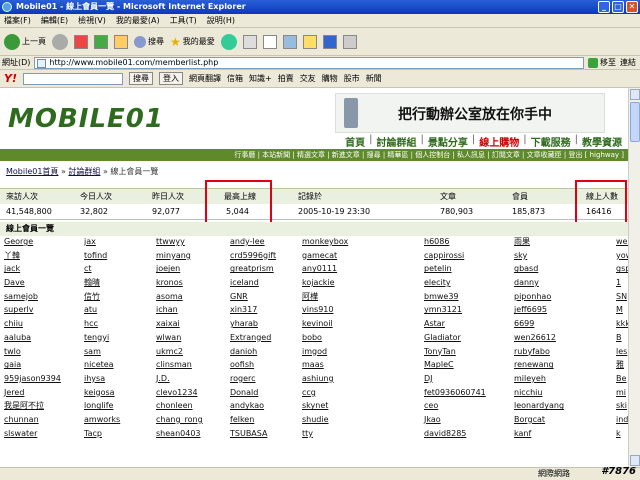 This screenshot has width=640, height=480. Describe the element at coordinates (551, 141) in the screenshot. I see `nav-download: 下載服務` at that location.